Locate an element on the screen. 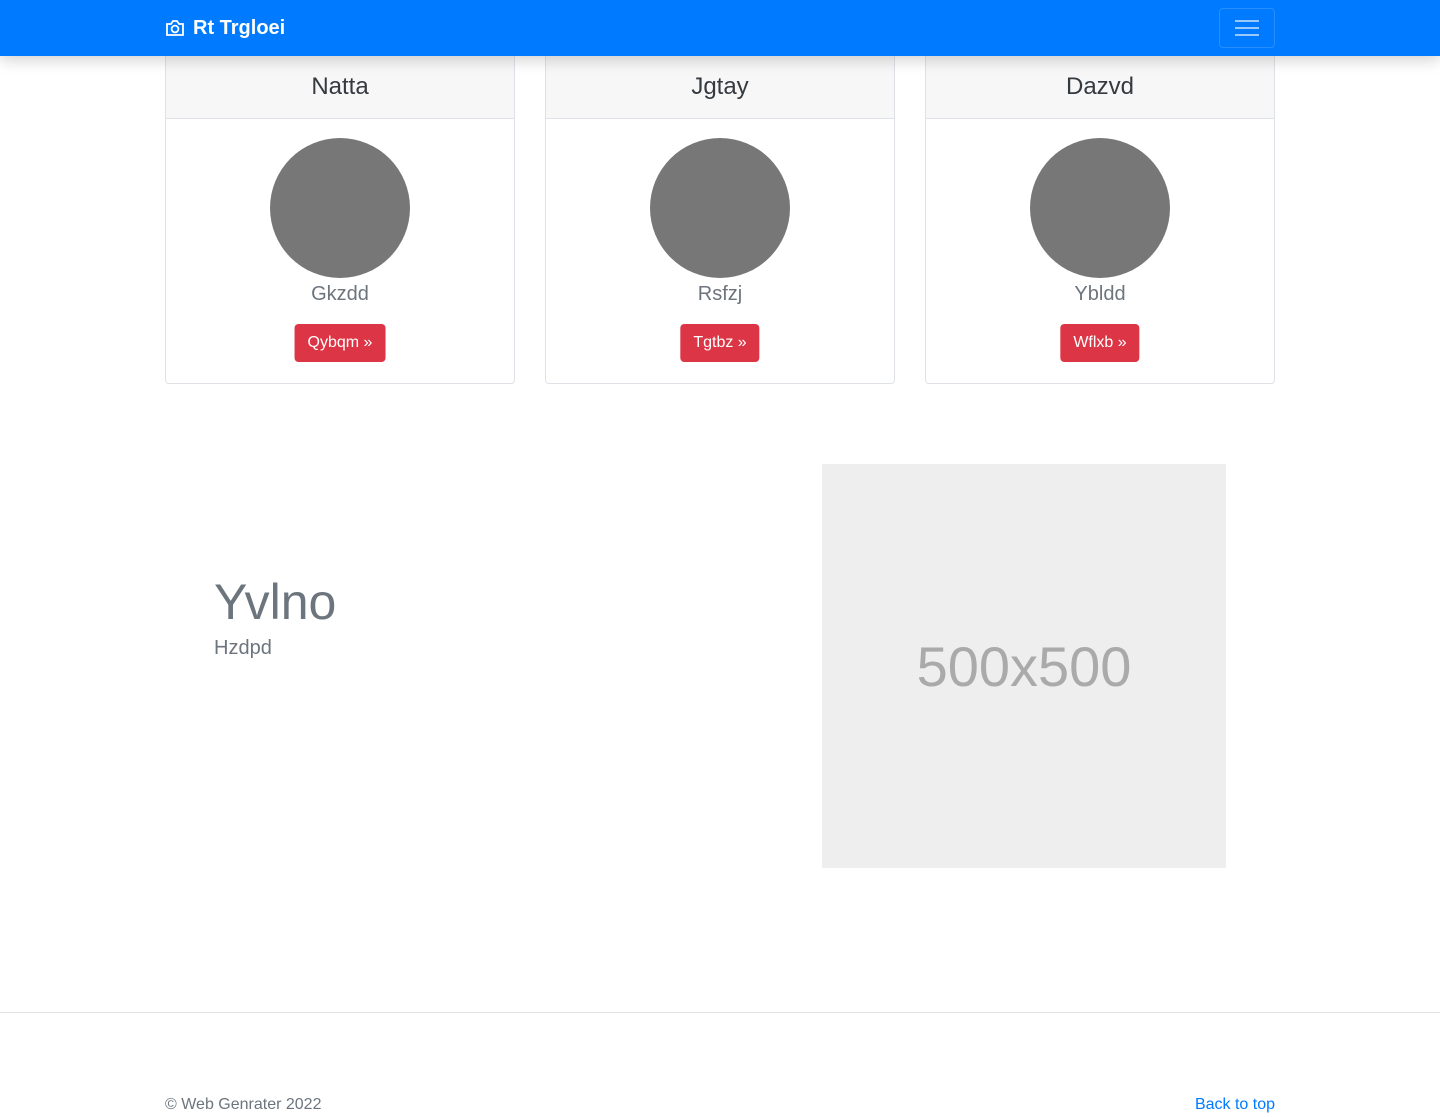 This screenshot has height=1117, width=1440. card-action-button: Tgtbz » is located at coordinates (720, 343).